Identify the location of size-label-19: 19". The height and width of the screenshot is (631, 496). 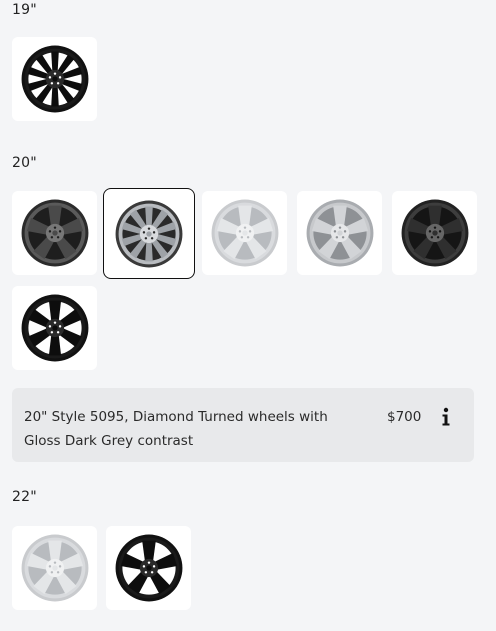
(24, 10).